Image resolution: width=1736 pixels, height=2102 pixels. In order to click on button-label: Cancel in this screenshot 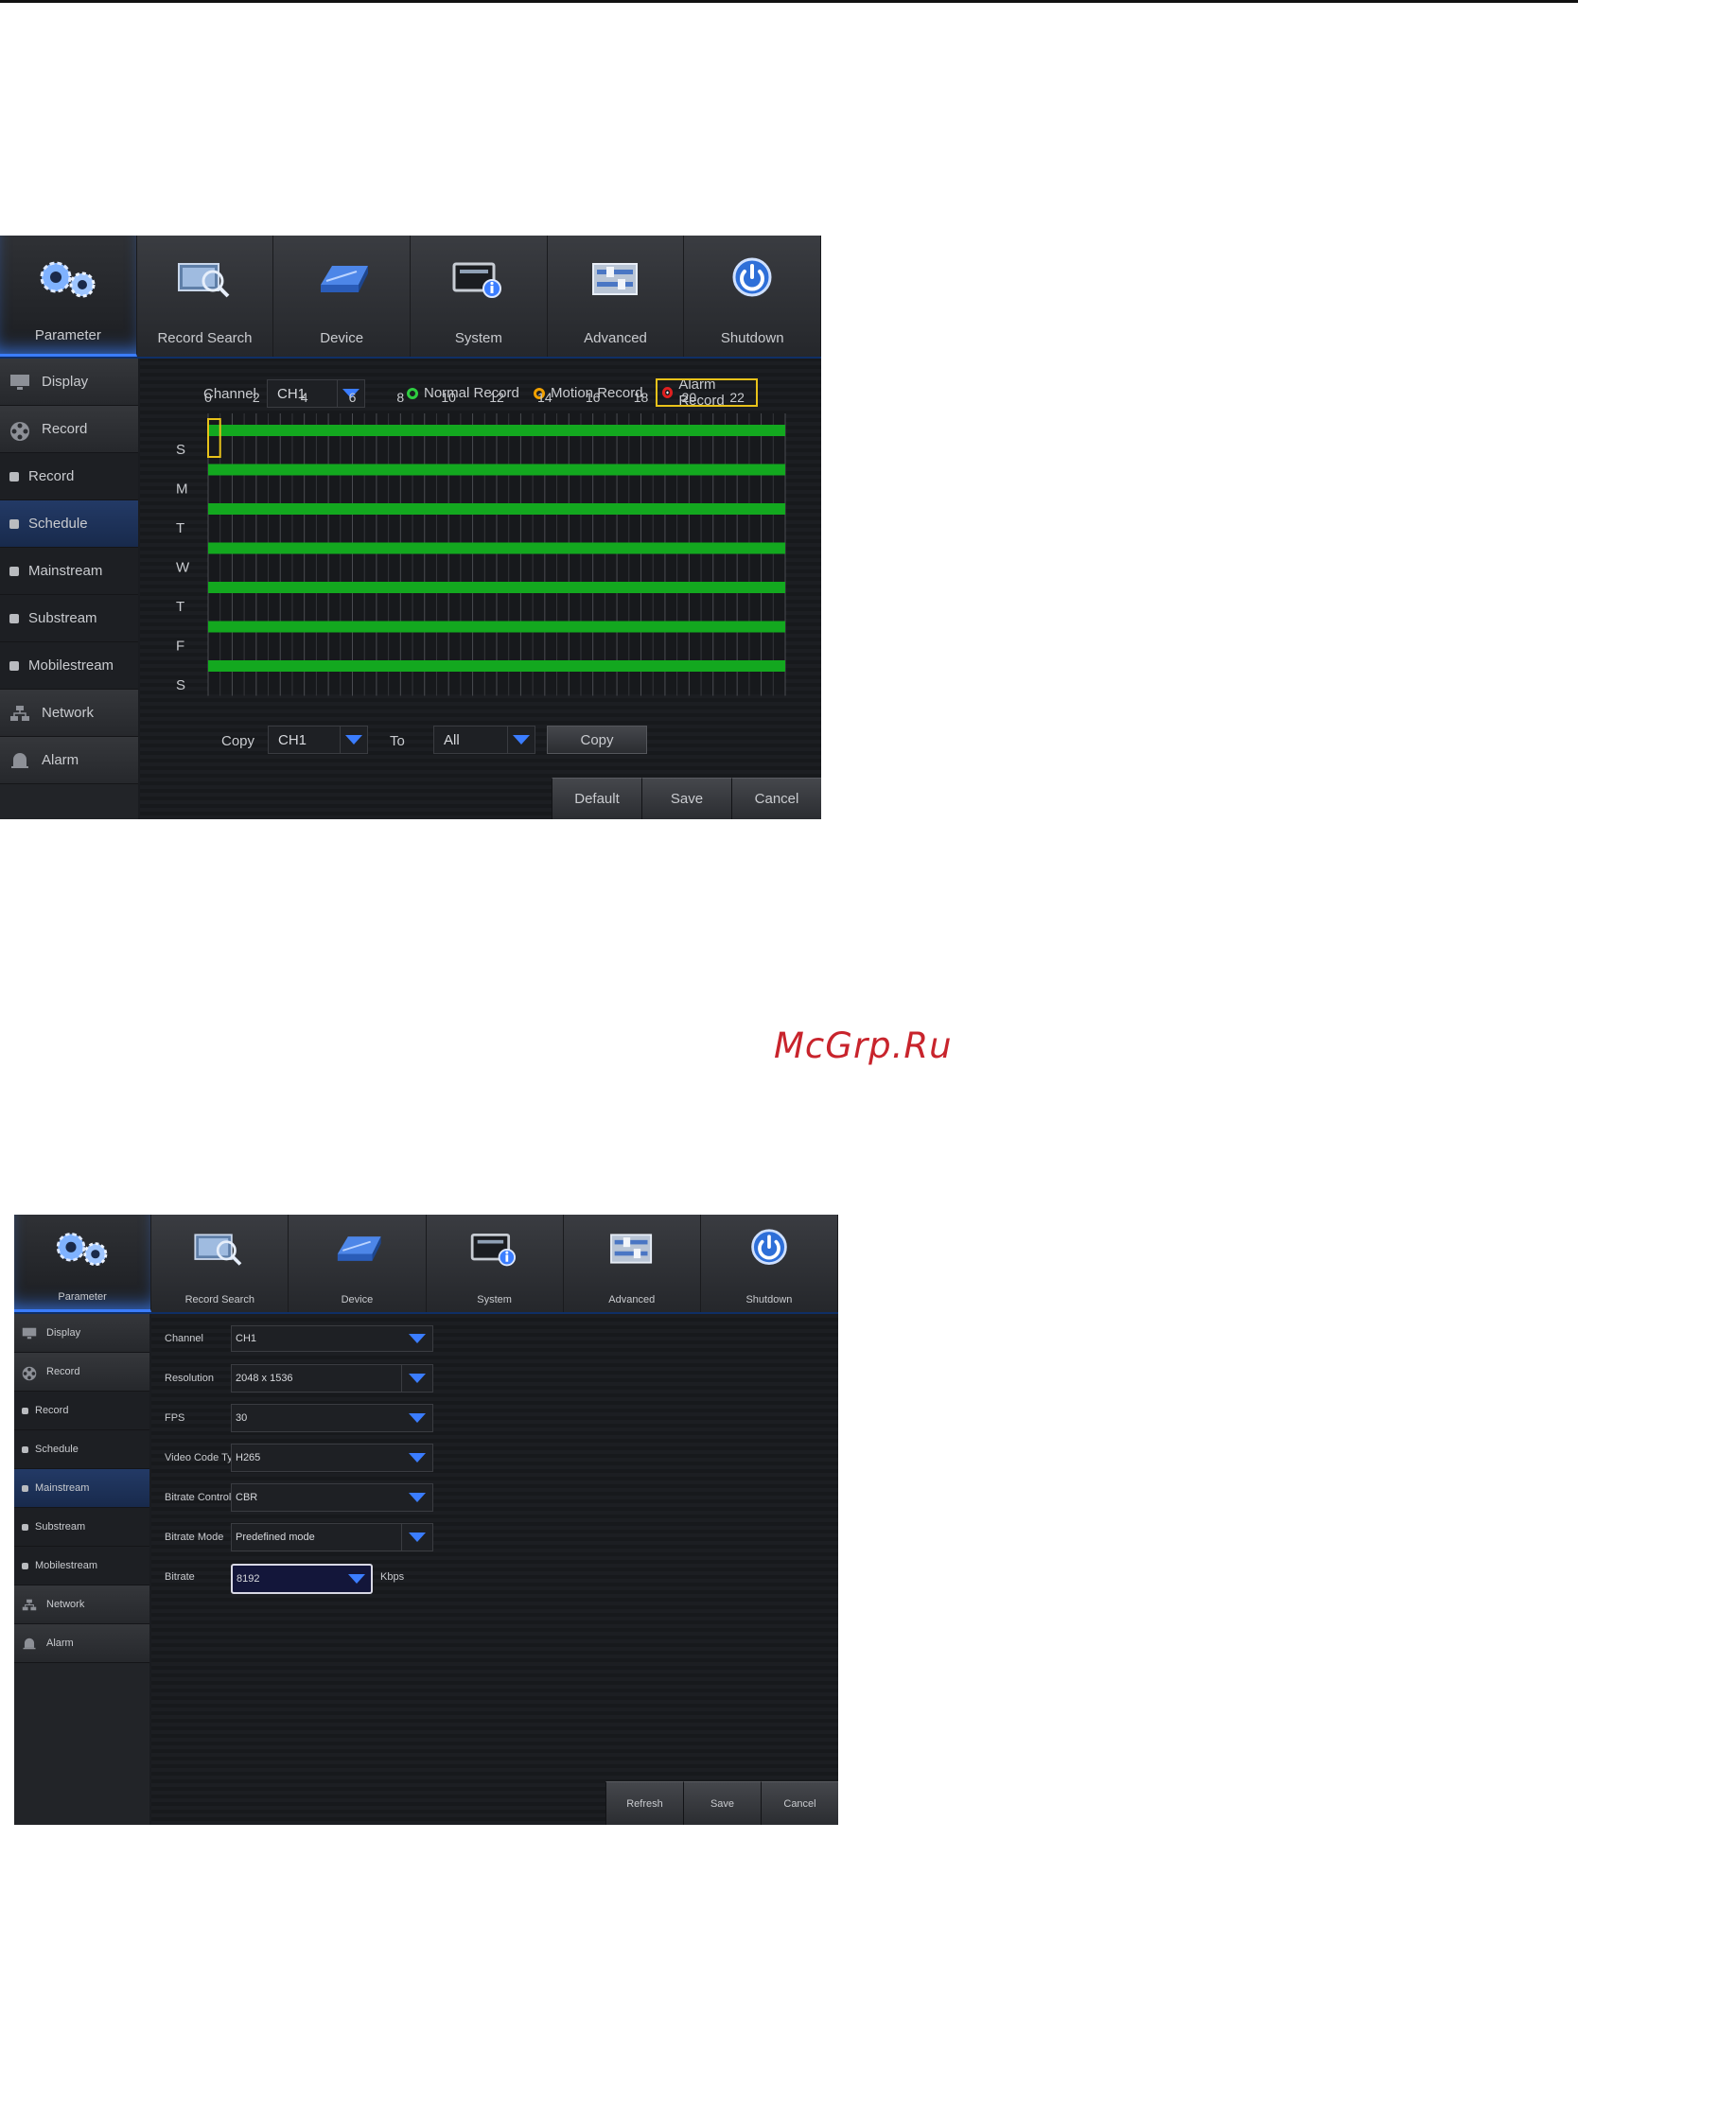, I will do `click(776, 799)`.